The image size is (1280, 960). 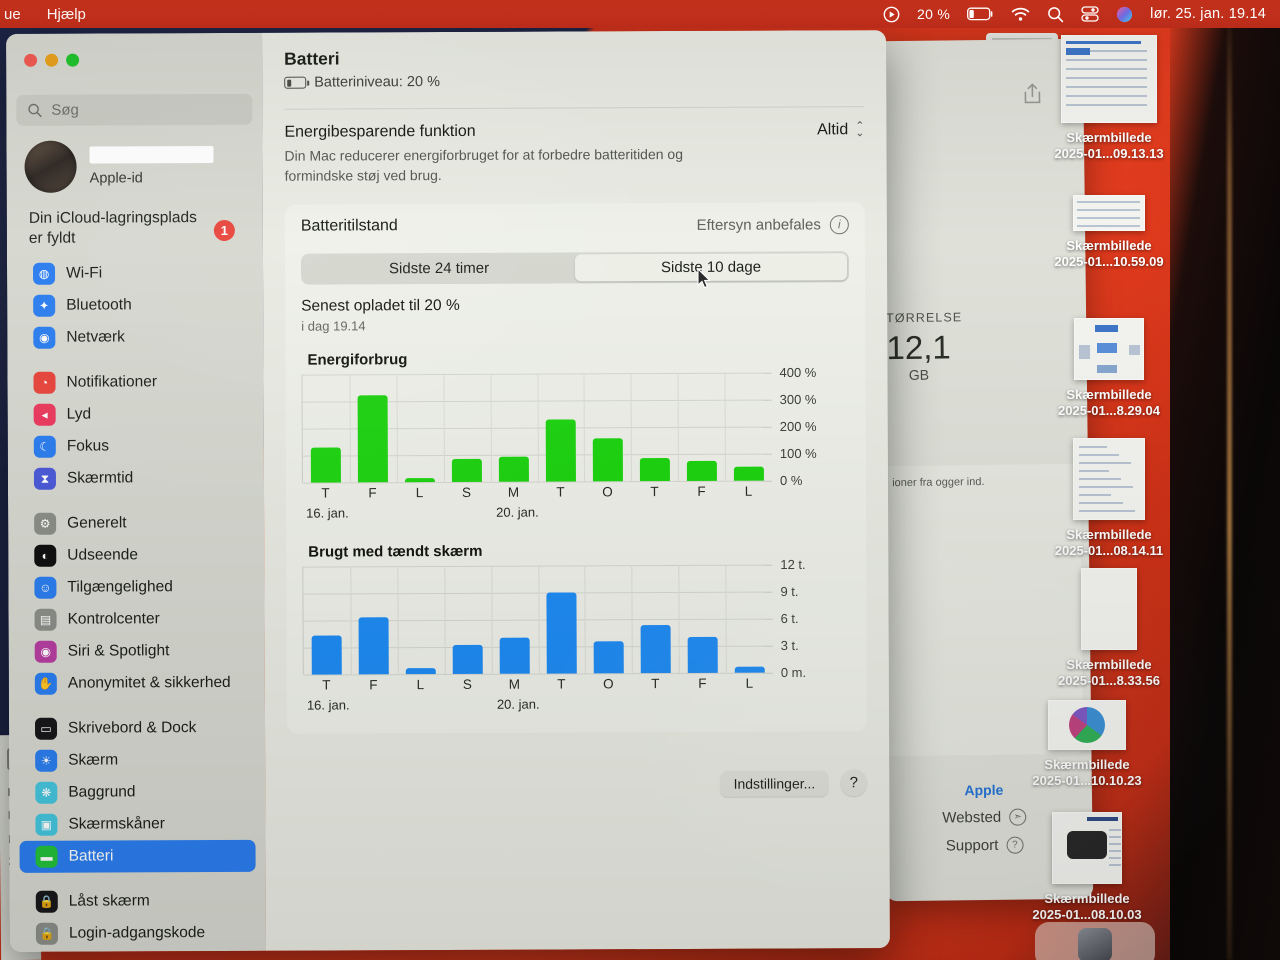 I want to click on x-tick-label: M, so click(x=514, y=684).